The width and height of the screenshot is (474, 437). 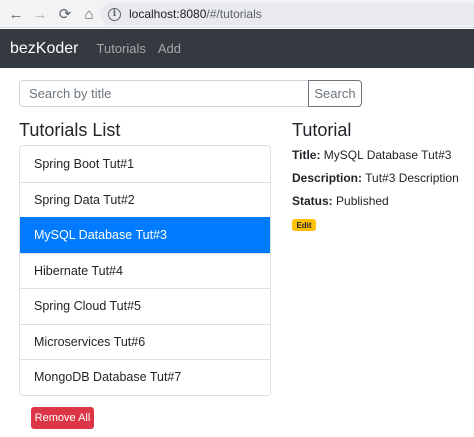 What do you see at coordinates (40, 14) in the screenshot?
I see `forward-arrow-icon: →` at bounding box center [40, 14].